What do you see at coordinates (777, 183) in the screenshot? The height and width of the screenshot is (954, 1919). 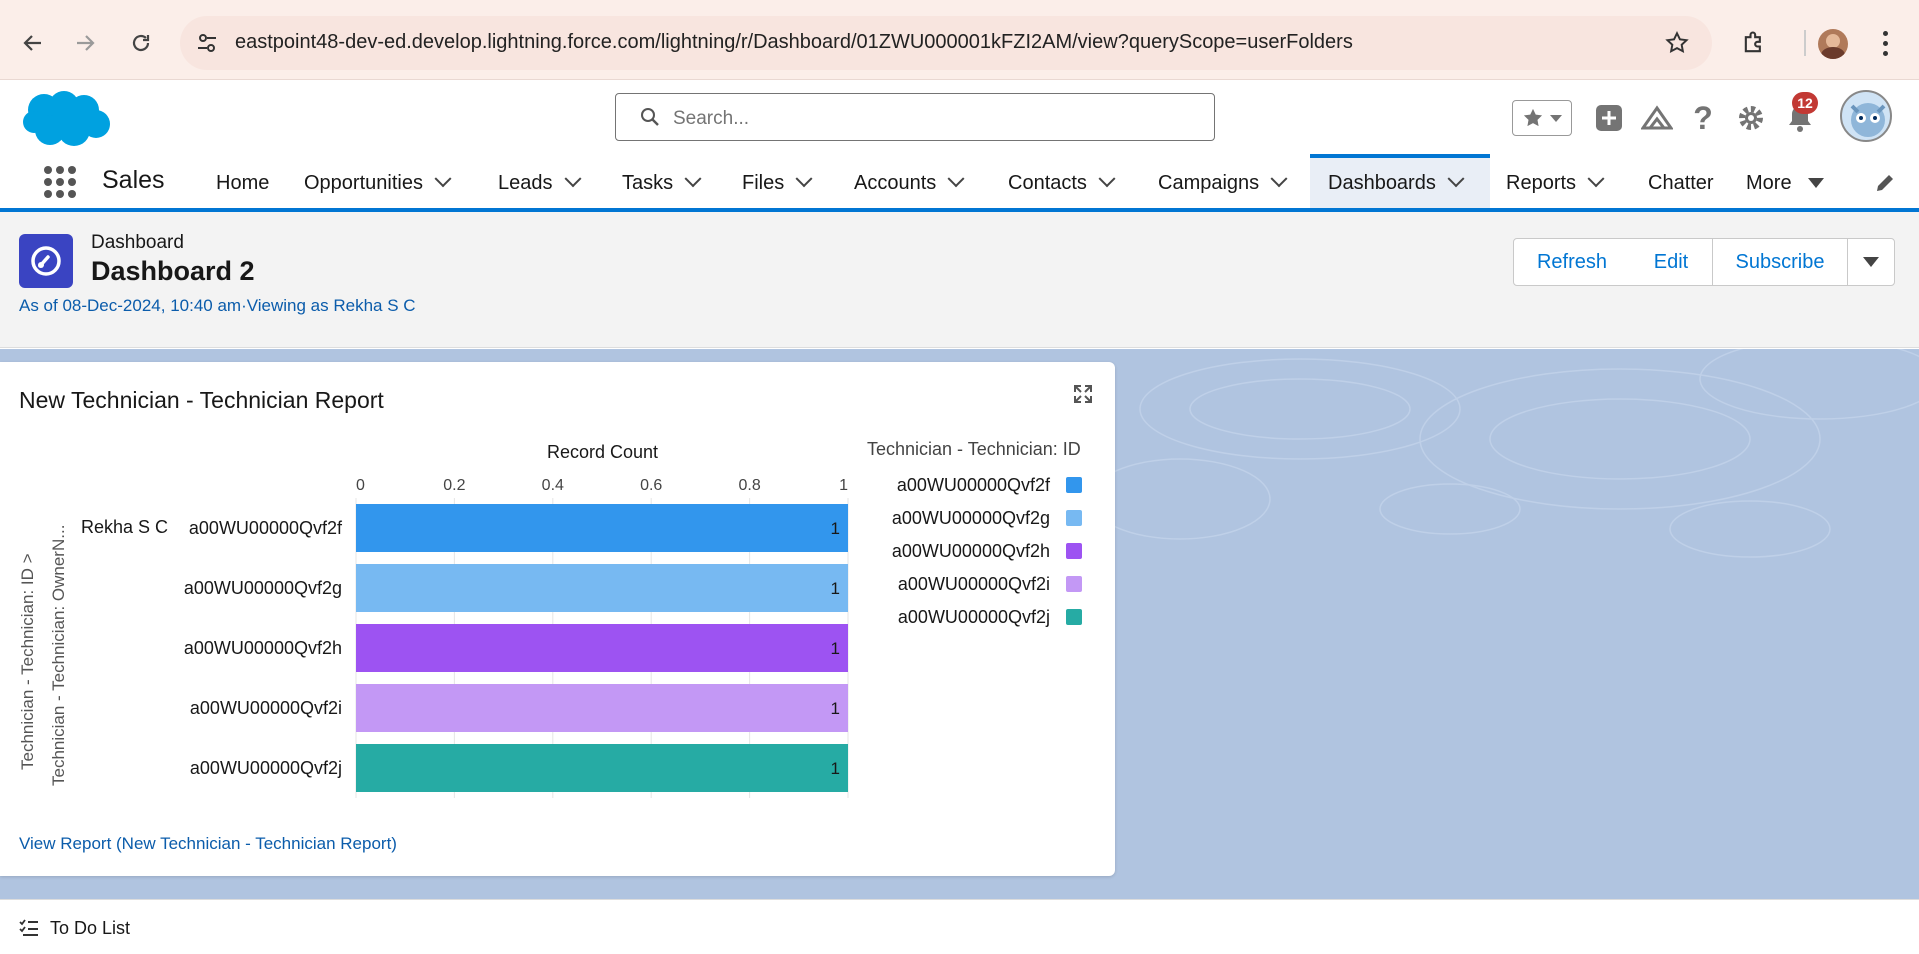 I see `nav-item-files: Files` at bounding box center [777, 183].